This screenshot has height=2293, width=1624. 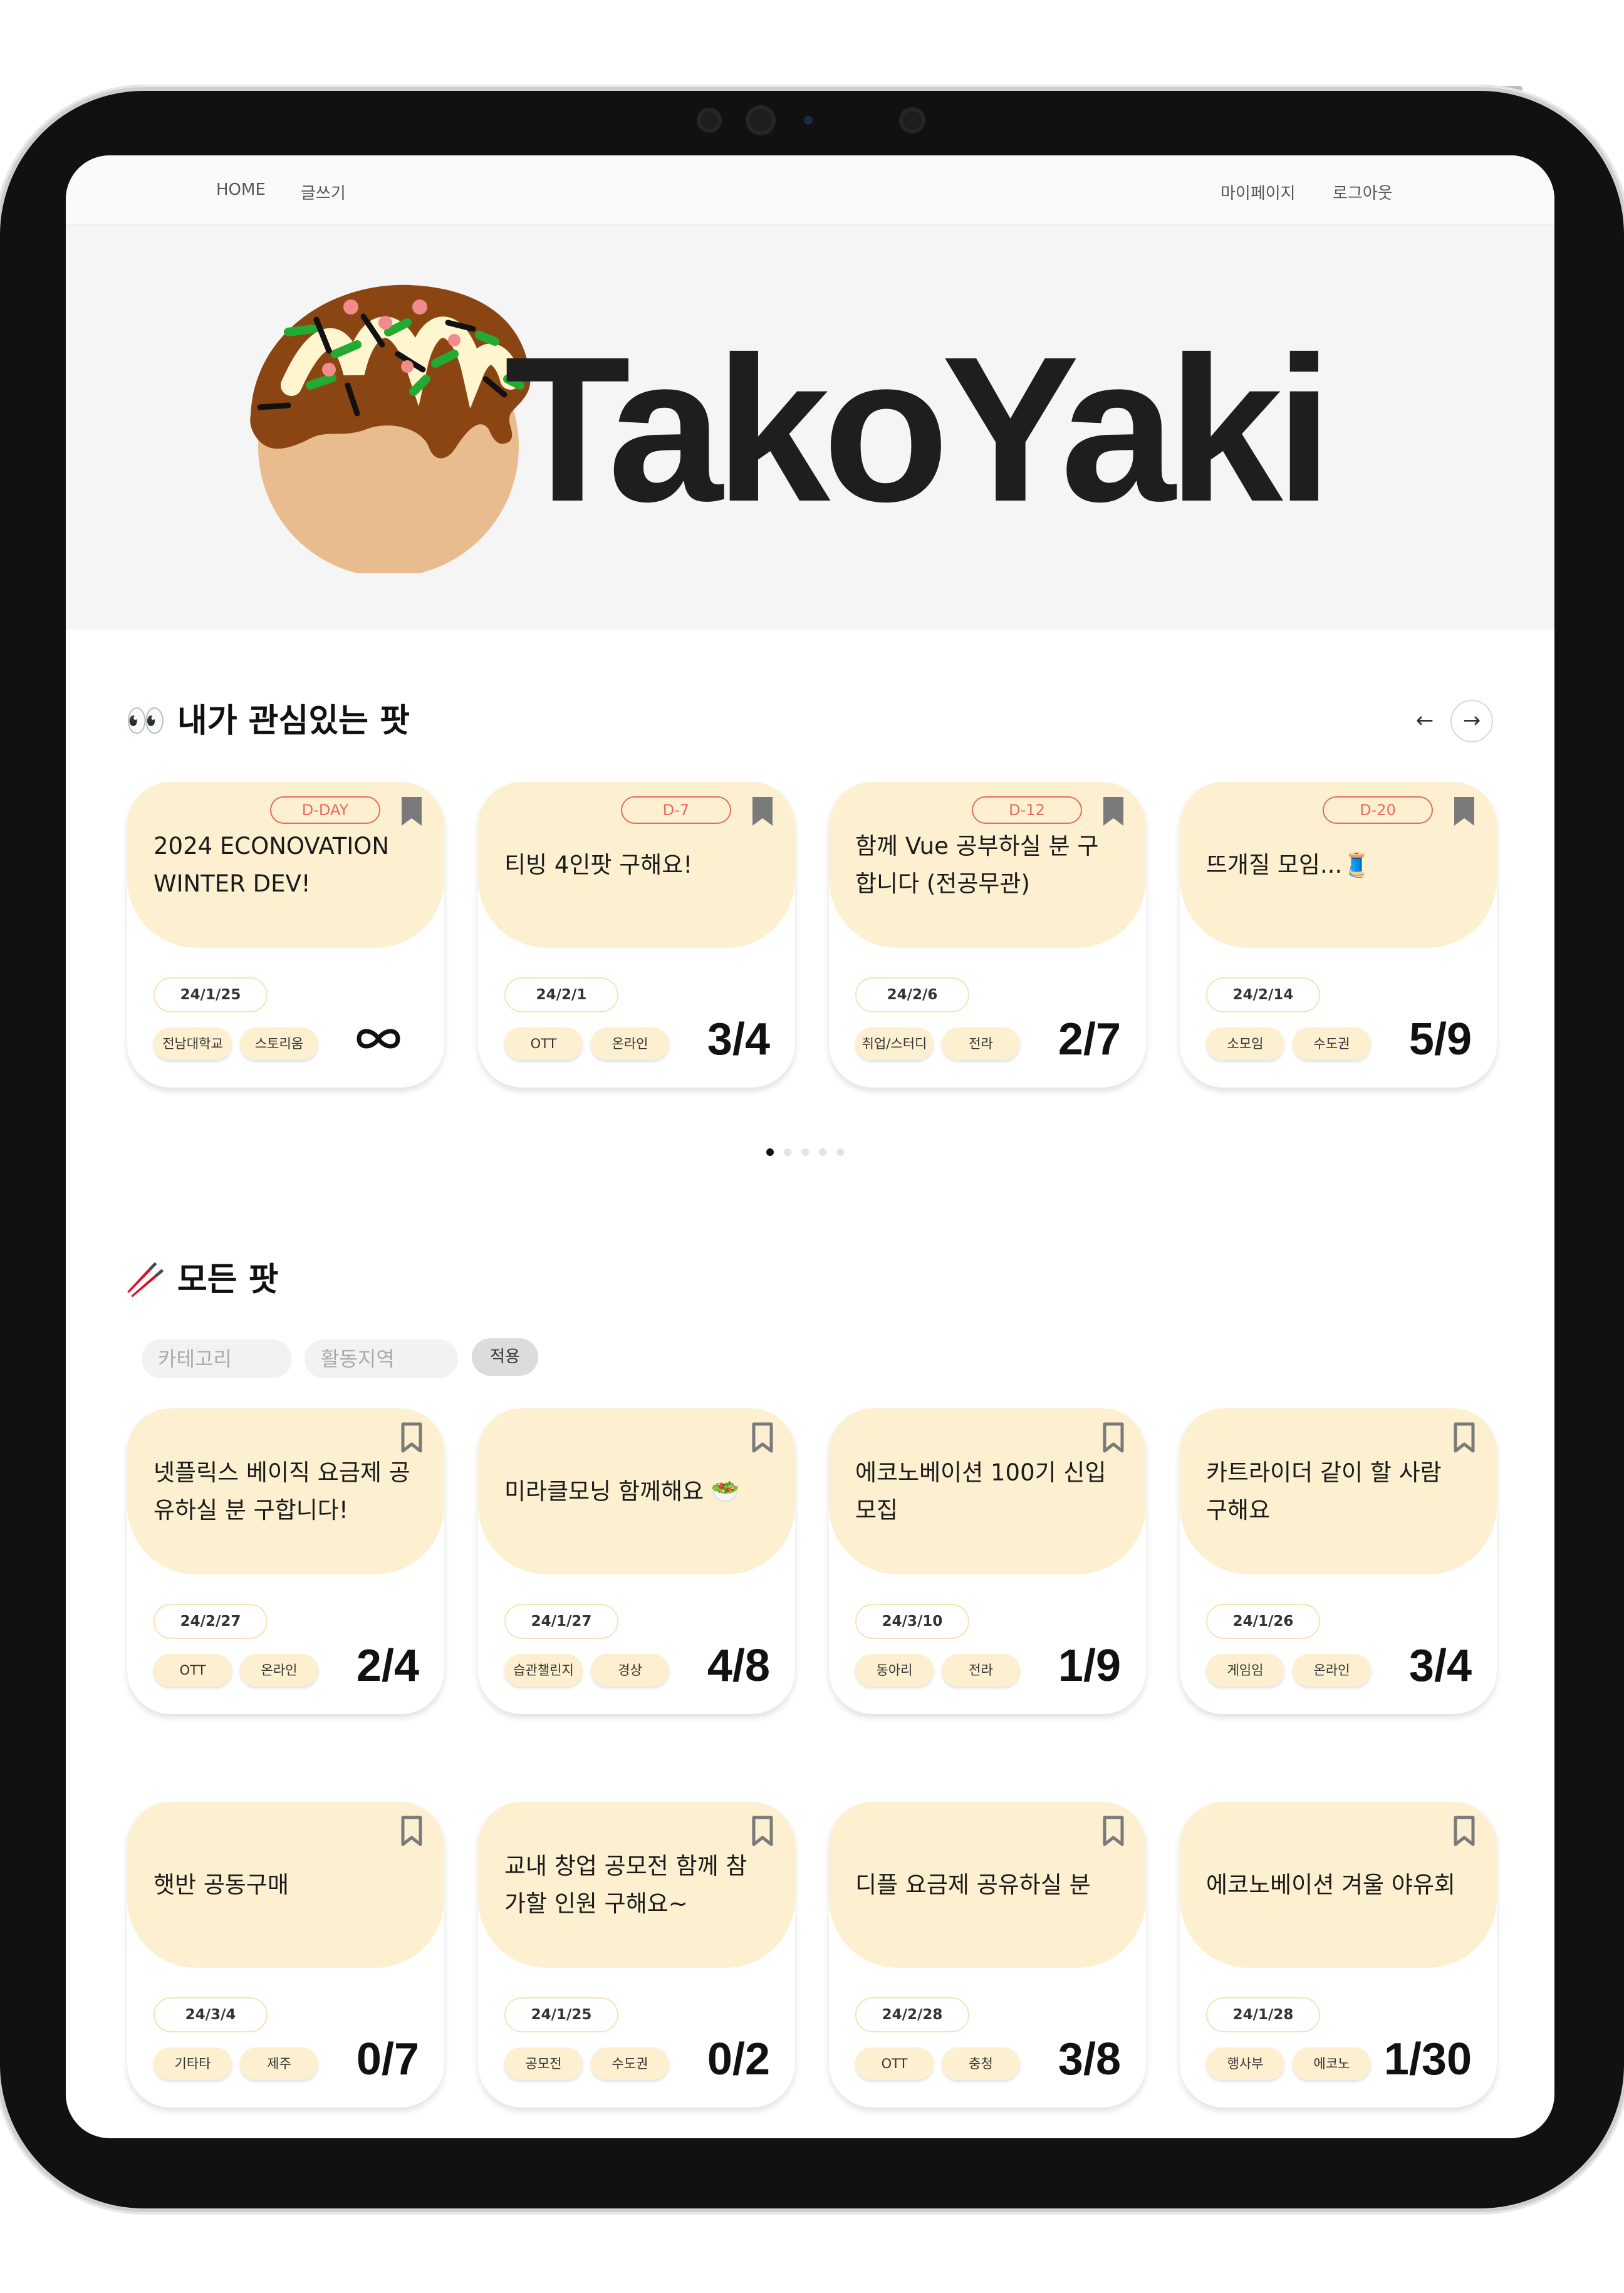 I want to click on party-card: D-20 뜨개질 모임...🧵 24/2/14 소모임 수도권 5/9, so click(x=1338, y=935).